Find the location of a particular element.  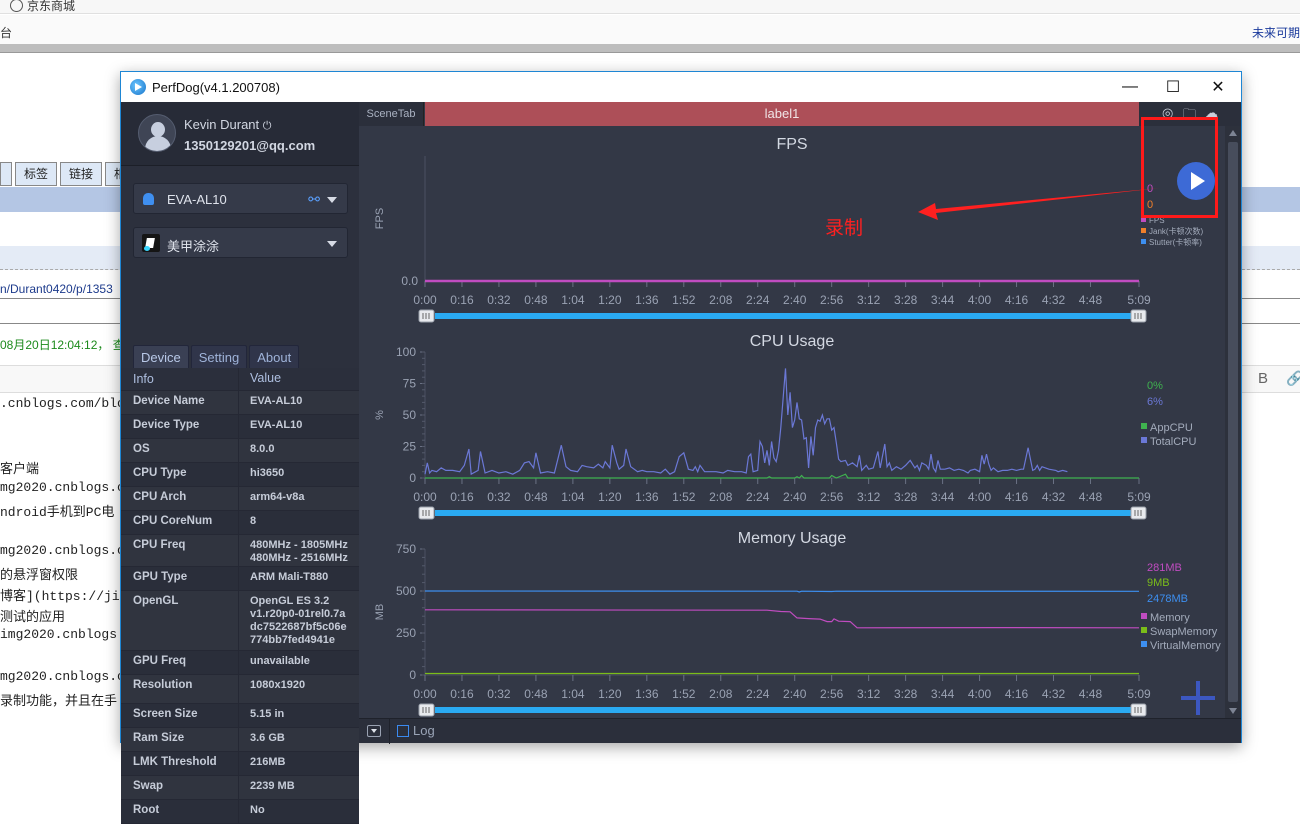

annotation-record-text: 录制 is located at coordinates (844, 228).